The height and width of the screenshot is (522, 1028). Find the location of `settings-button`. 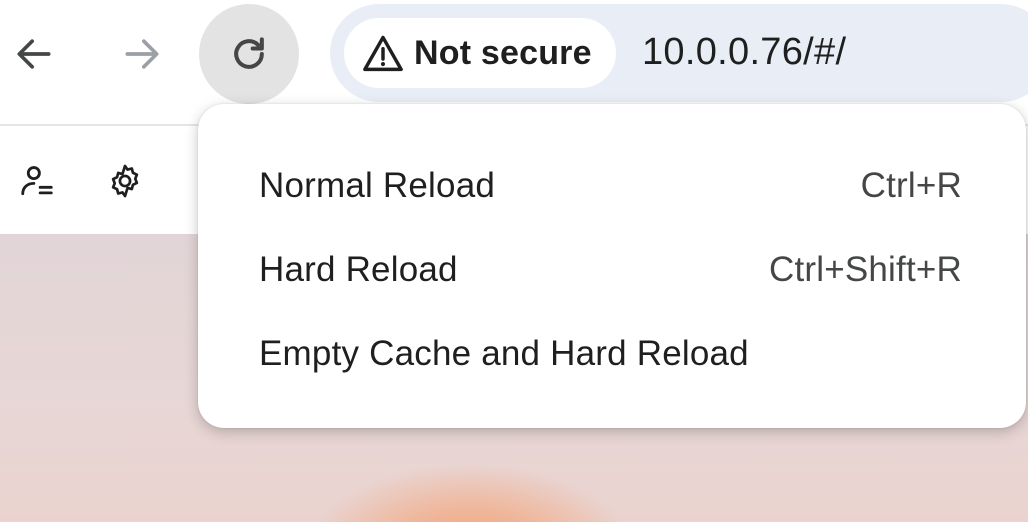

settings-button is located at coordinates (125, 181).